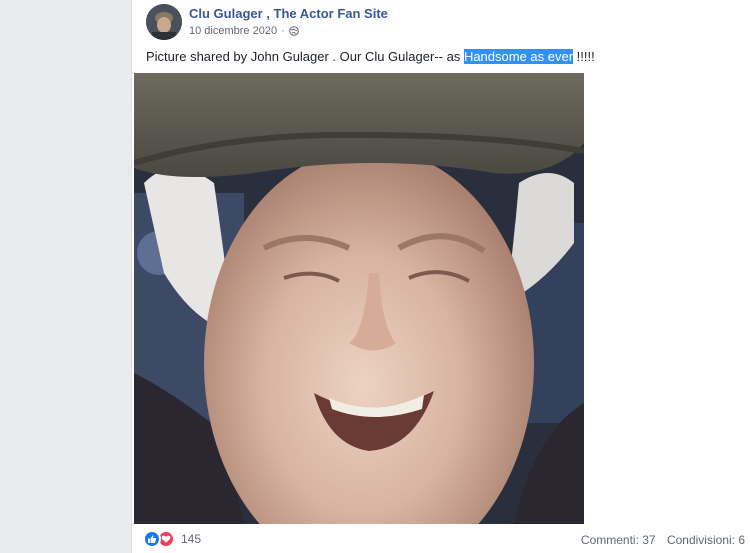 The height and width of the screenshot is (553, 750). I want to click on reactions-summary: 145, so click(172, 539).